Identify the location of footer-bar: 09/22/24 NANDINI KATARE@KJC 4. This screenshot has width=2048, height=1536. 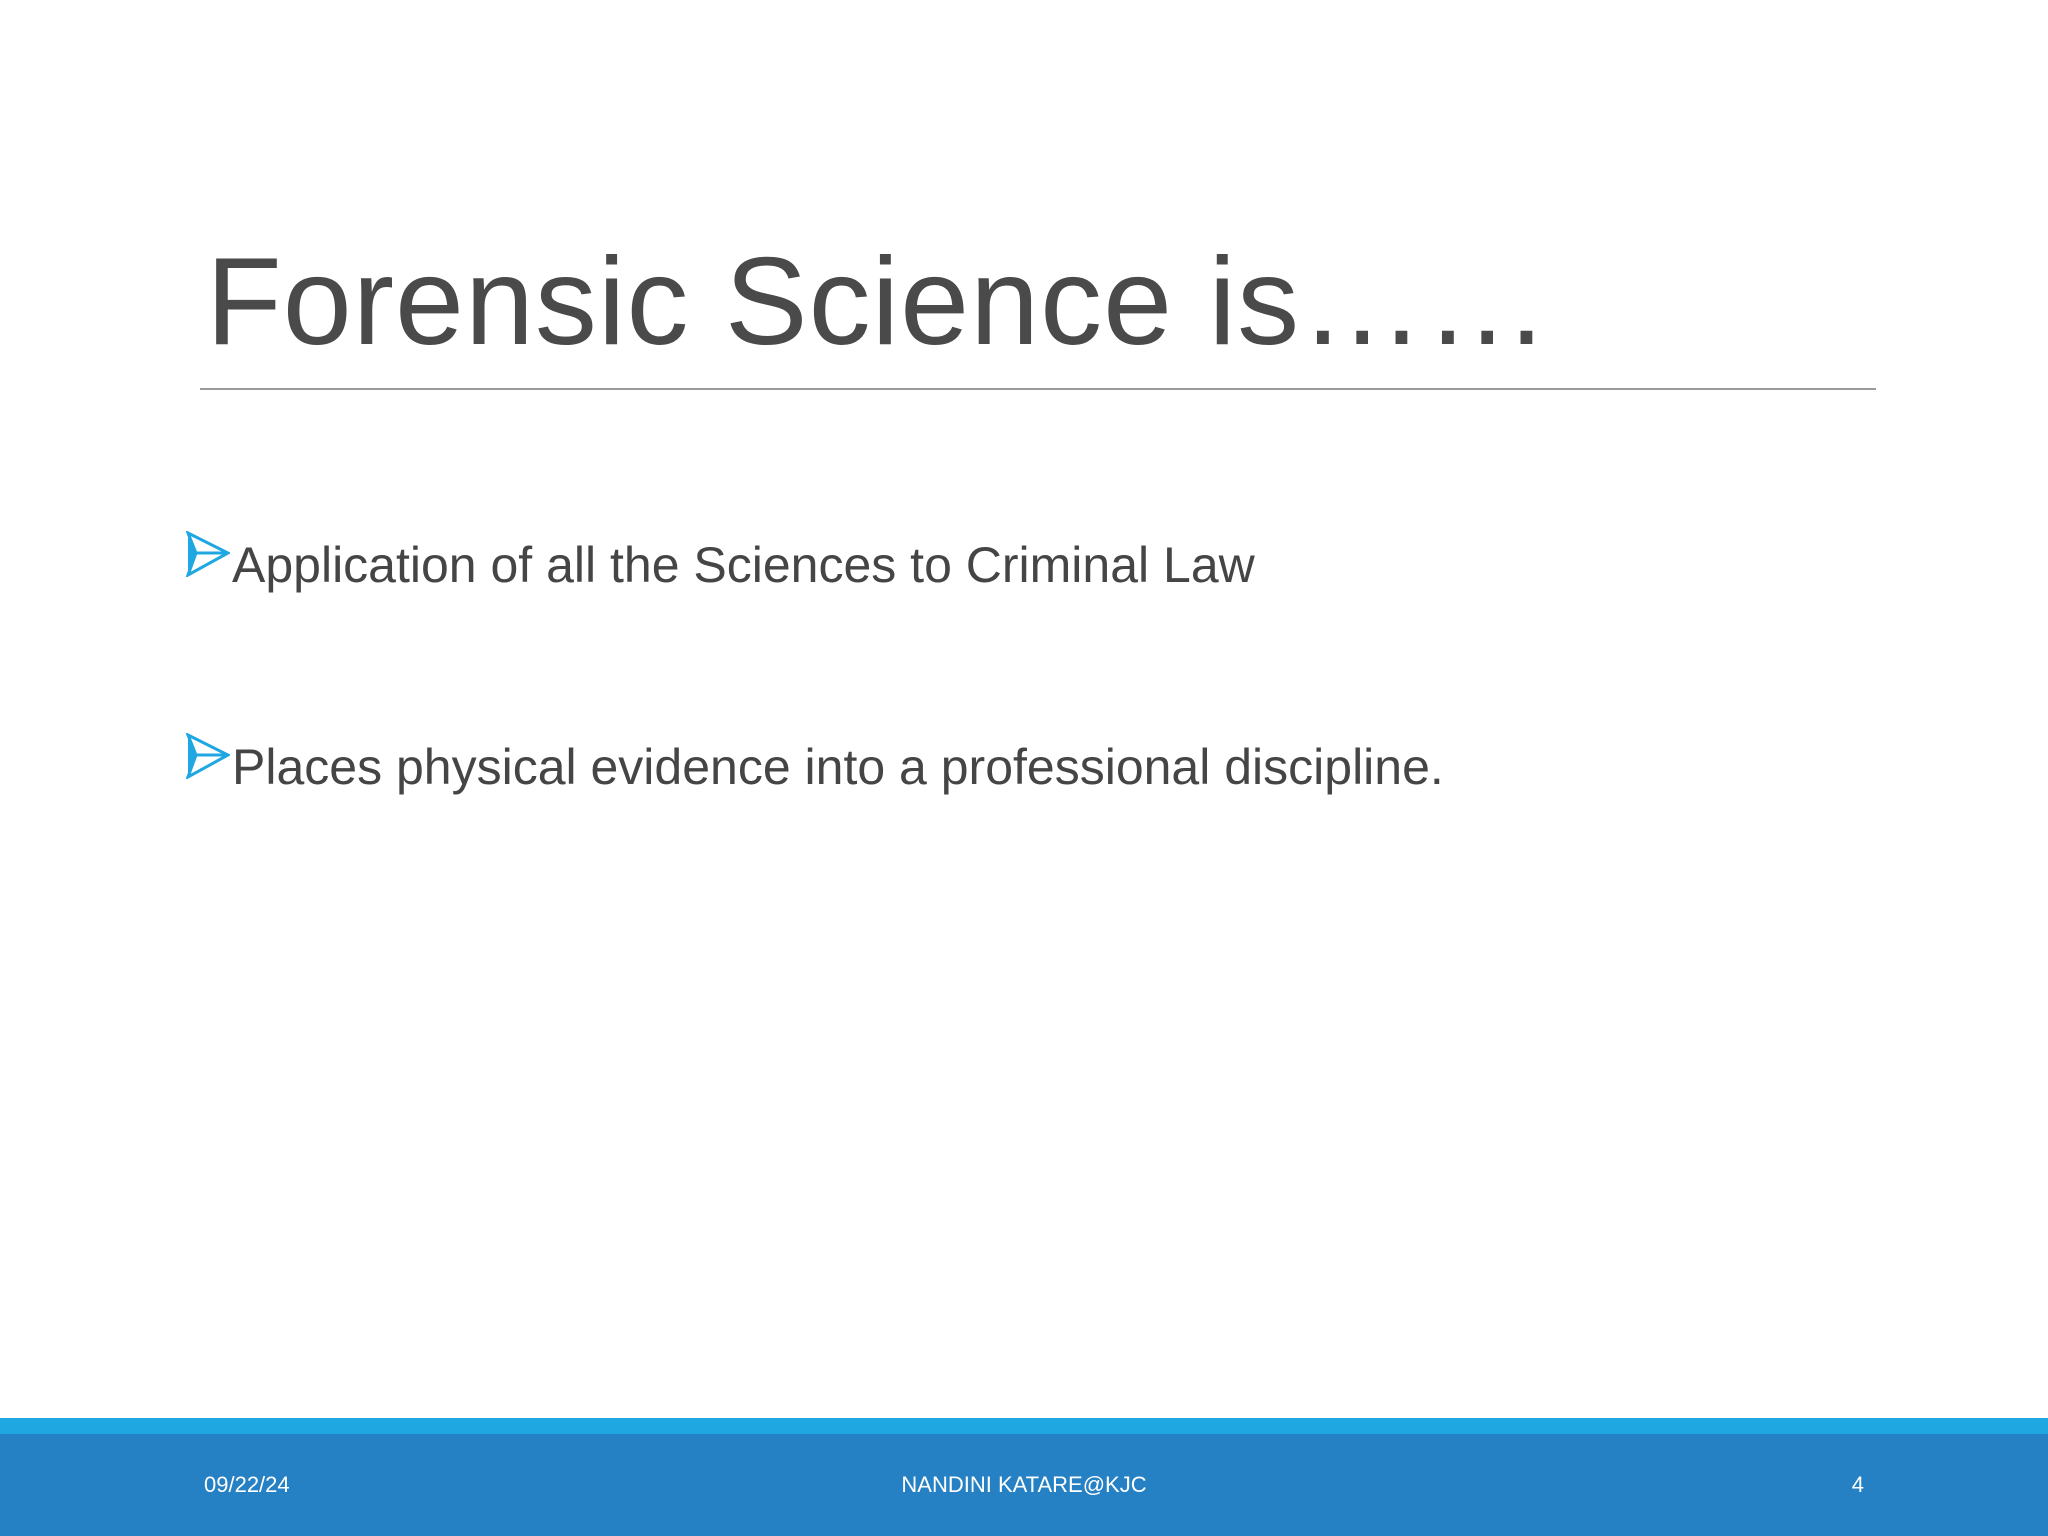
(1024, 1485).